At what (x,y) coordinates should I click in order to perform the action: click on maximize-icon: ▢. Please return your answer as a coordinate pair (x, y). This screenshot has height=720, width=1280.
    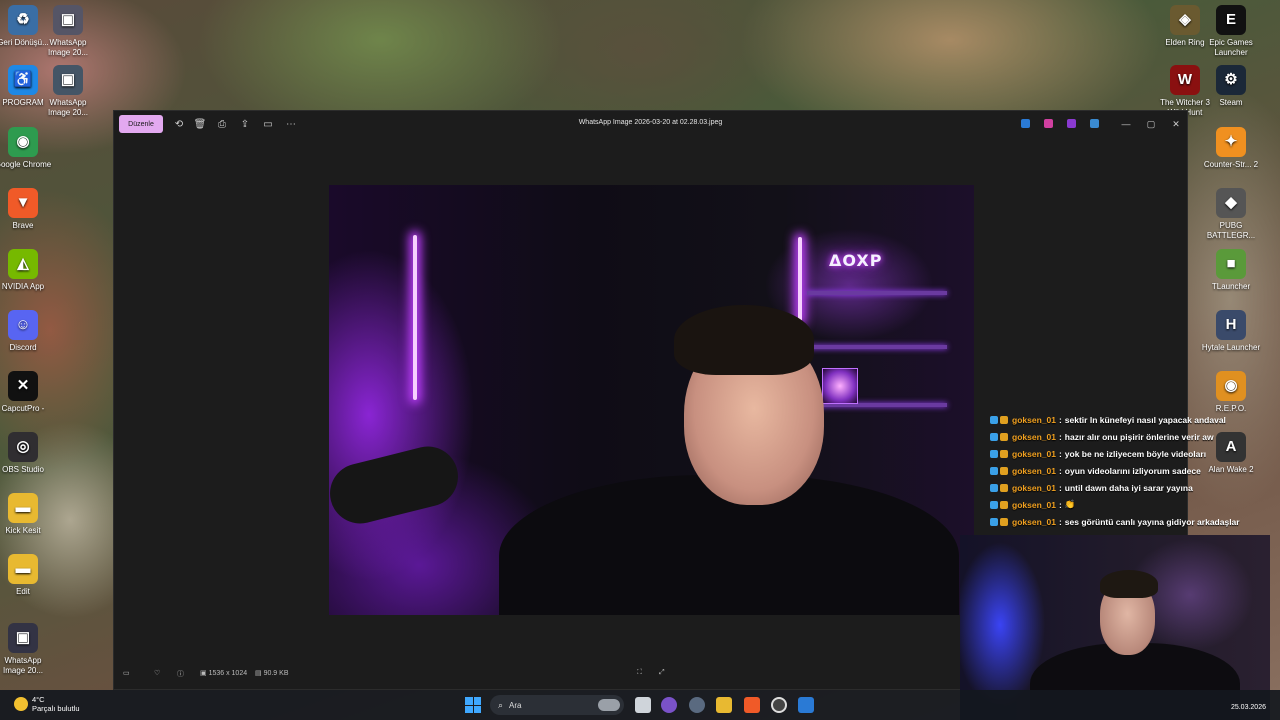
    Looking at the image, I should click on (1151, 124).